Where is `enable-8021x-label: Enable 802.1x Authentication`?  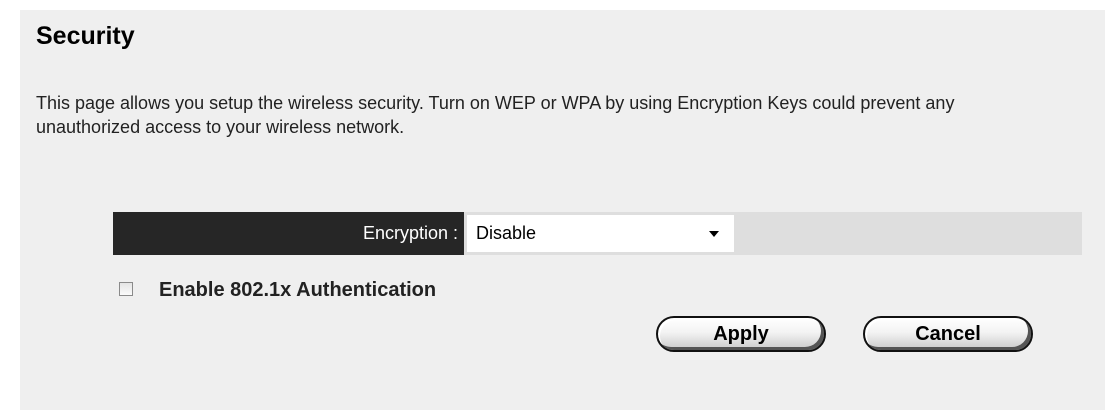
enable-8021x-label: Enable 802.1x Authentication is located at coordinates (297, 290).